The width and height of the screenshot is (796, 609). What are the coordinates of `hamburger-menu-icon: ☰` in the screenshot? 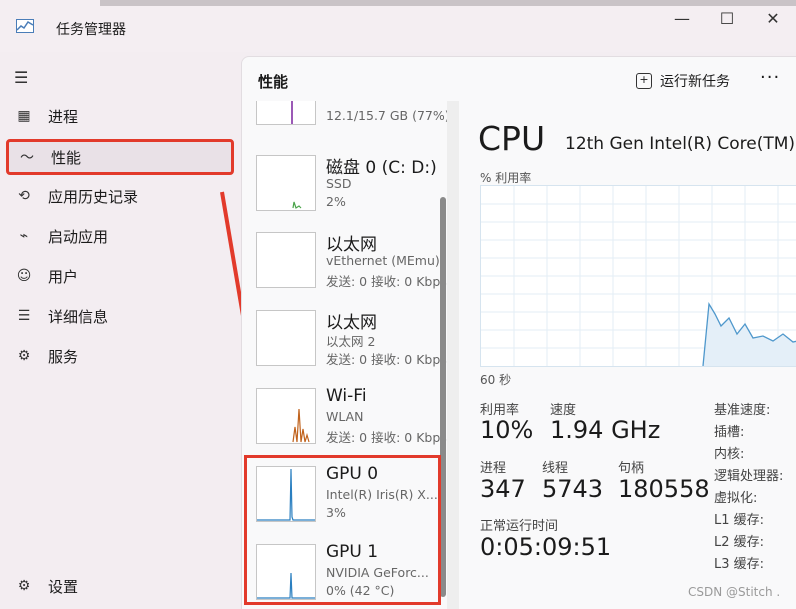 It's located at (21, 77).